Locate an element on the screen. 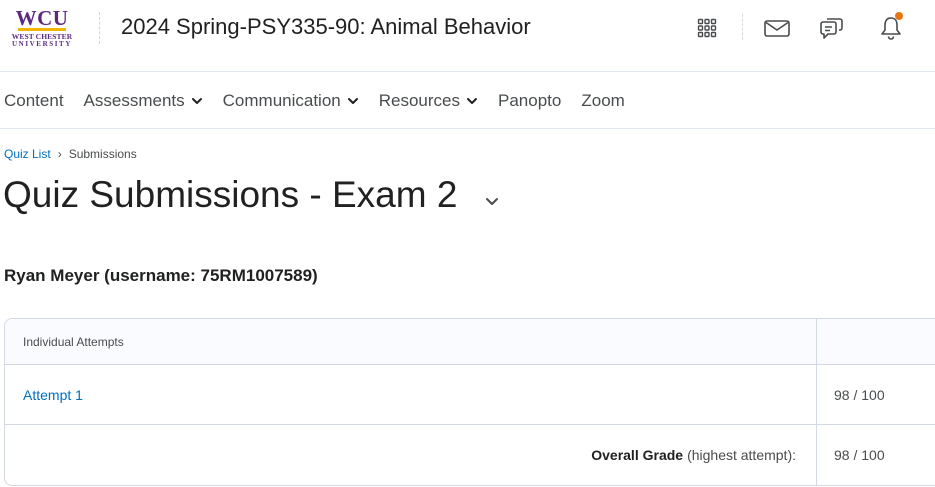 This screenshot has width=935, height=487. table-header-individual-attempts: Individual Attempts is located at coordinates (411, 341).